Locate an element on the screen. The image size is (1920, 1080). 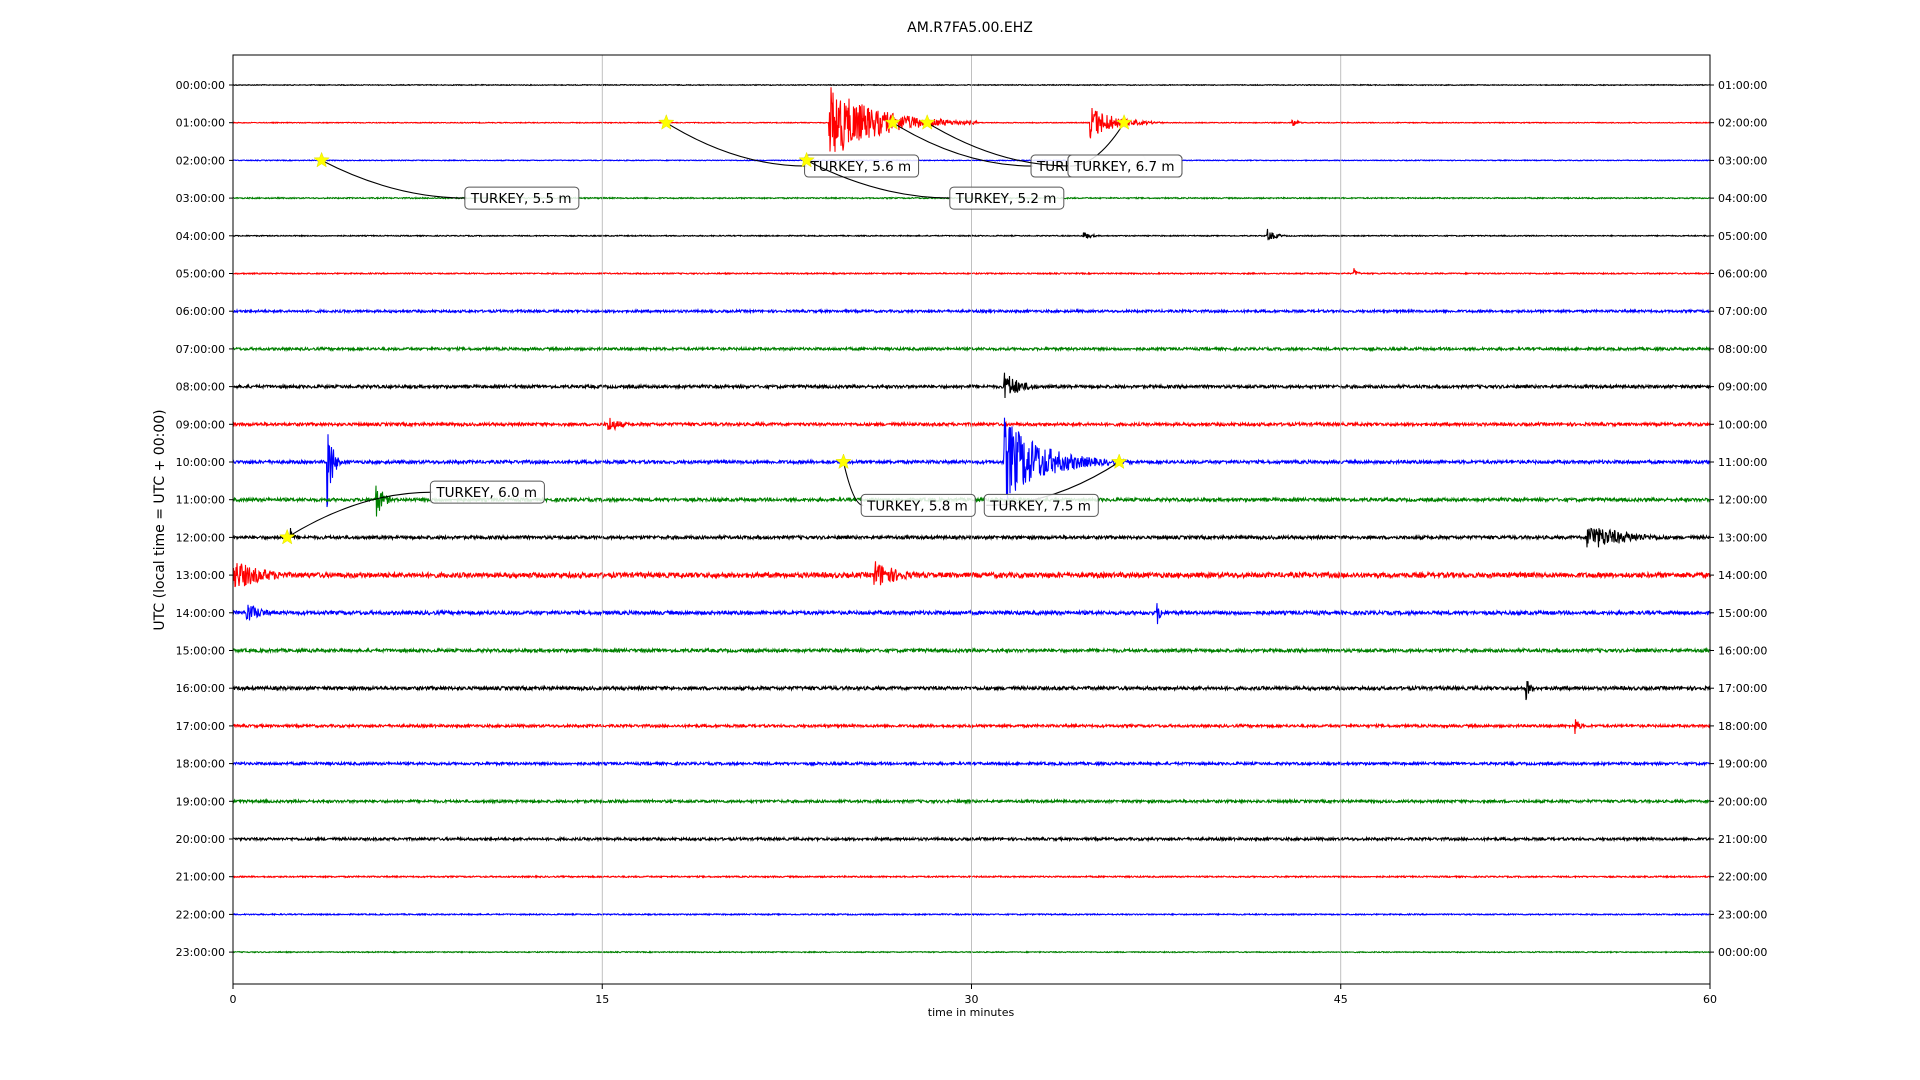
x-tick-label: 30 is located at coordinates (972, 999).